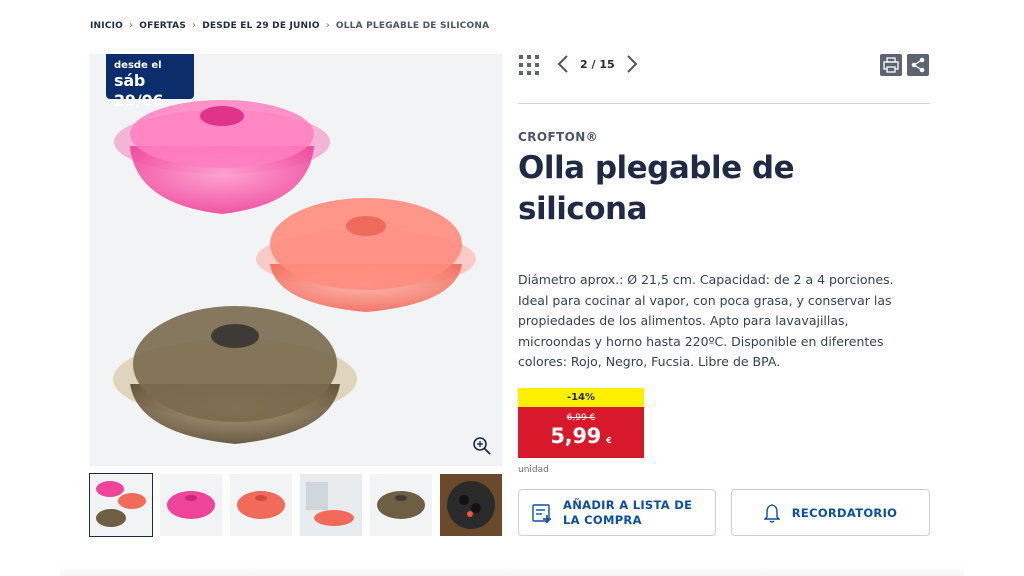  What do you see at coordinates (295, 505) in the screenshot?
I see `thumbnail-strip` at bounding box center [295, 505].